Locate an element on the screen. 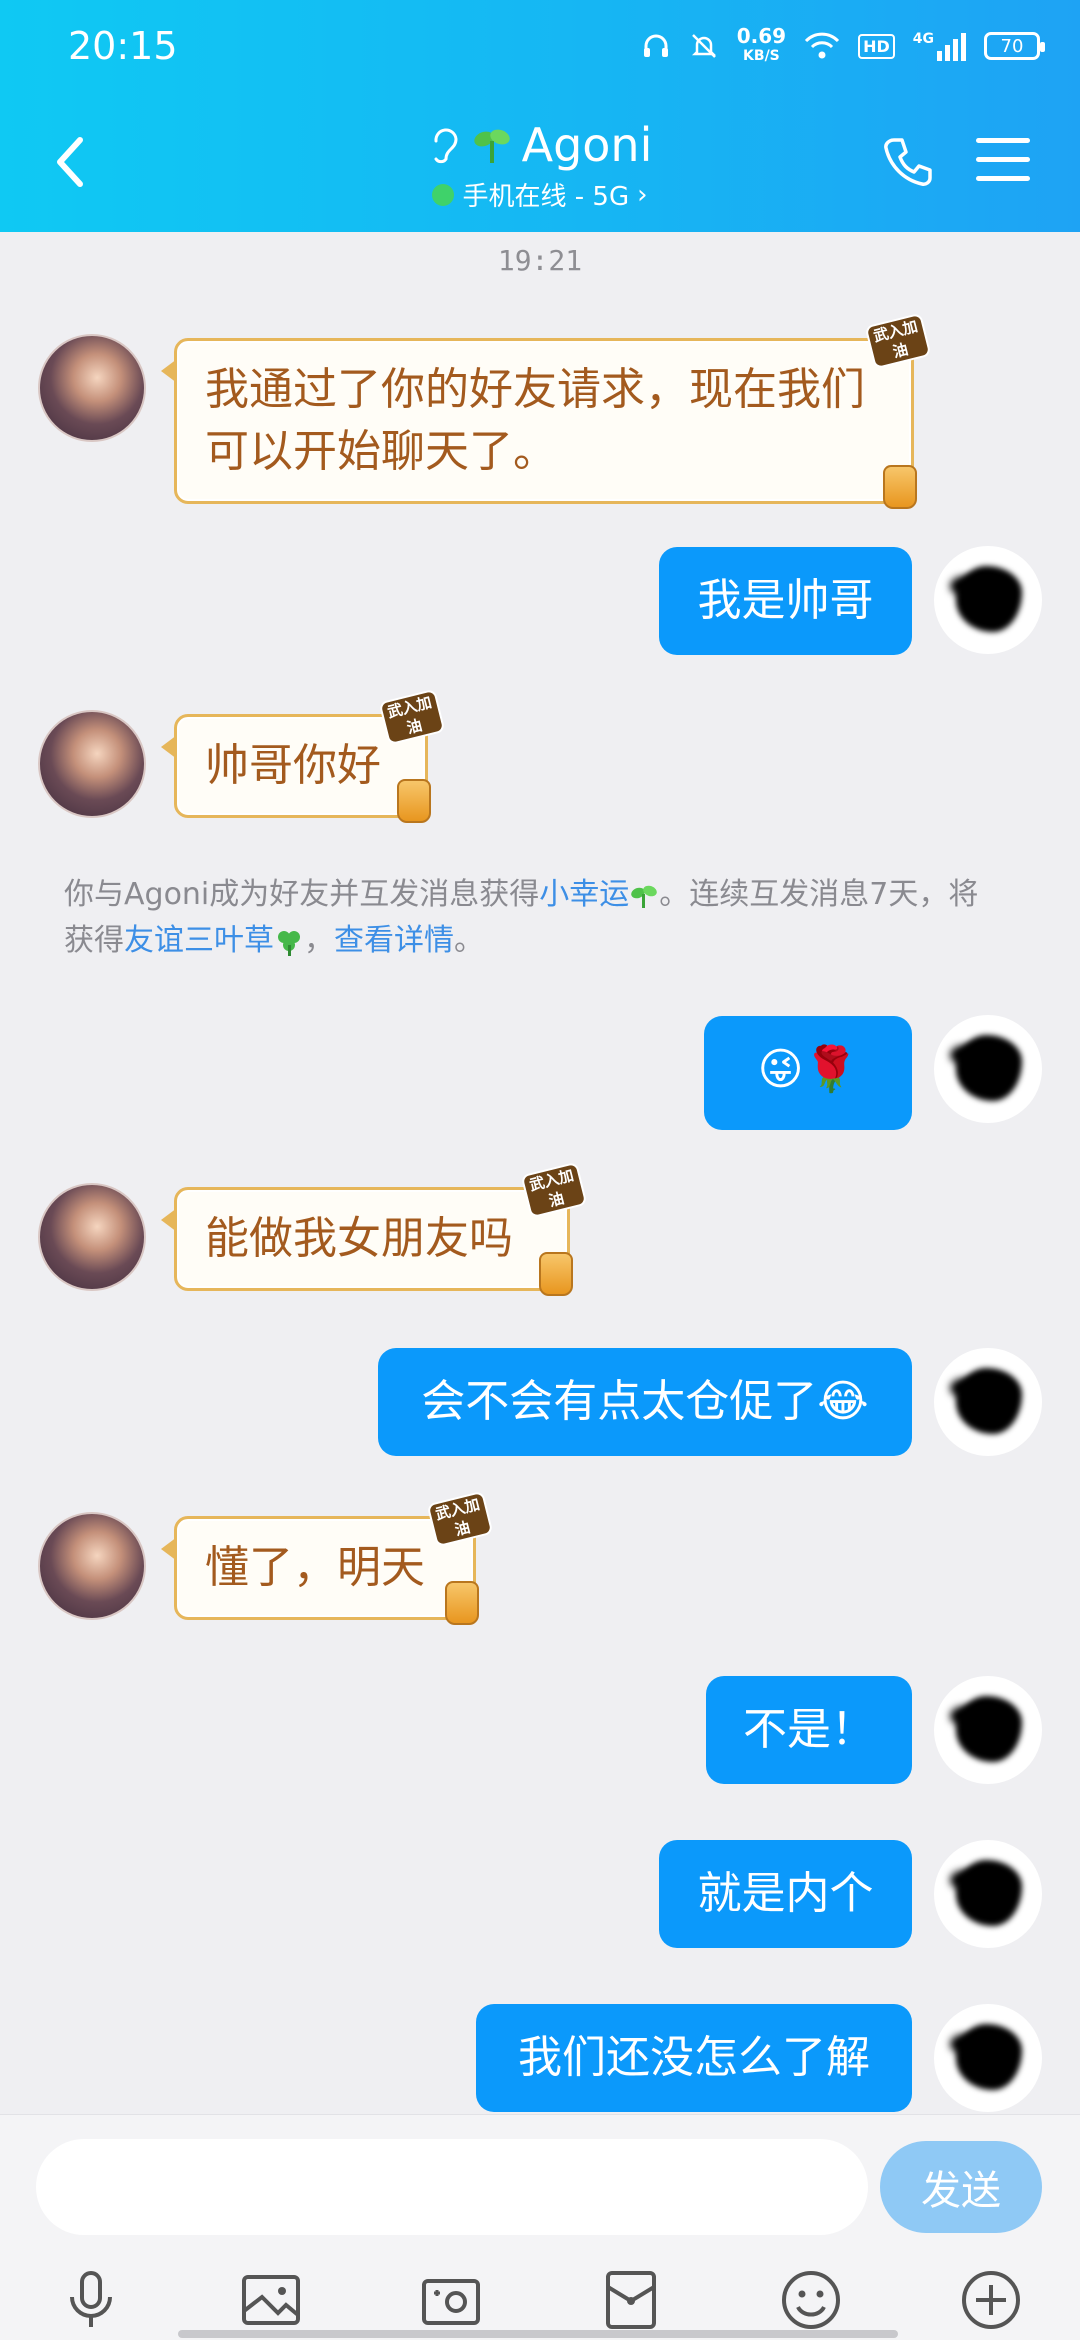  bell-muted-icon is located at coordinates (703, 46).